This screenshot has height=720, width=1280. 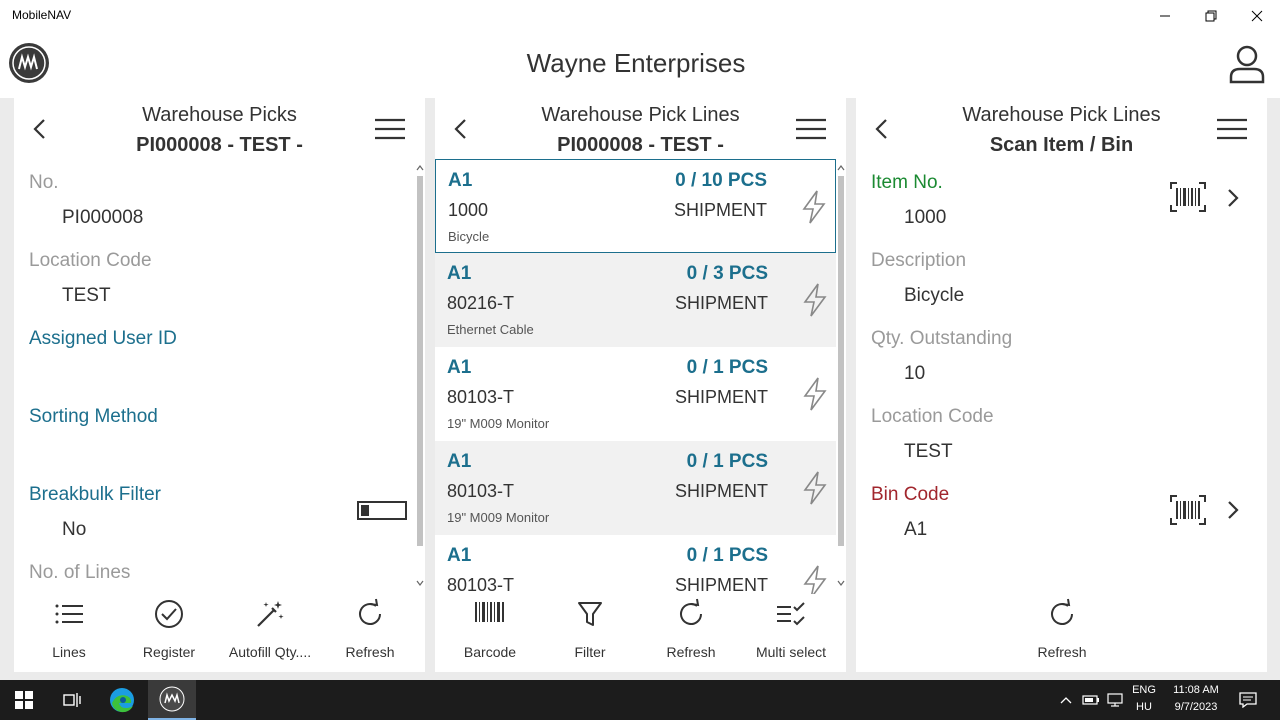 What do you see at coordinates (1247, 64) in the screenshot?
I see `user-account-icon` at bounding box center [1247, 64].